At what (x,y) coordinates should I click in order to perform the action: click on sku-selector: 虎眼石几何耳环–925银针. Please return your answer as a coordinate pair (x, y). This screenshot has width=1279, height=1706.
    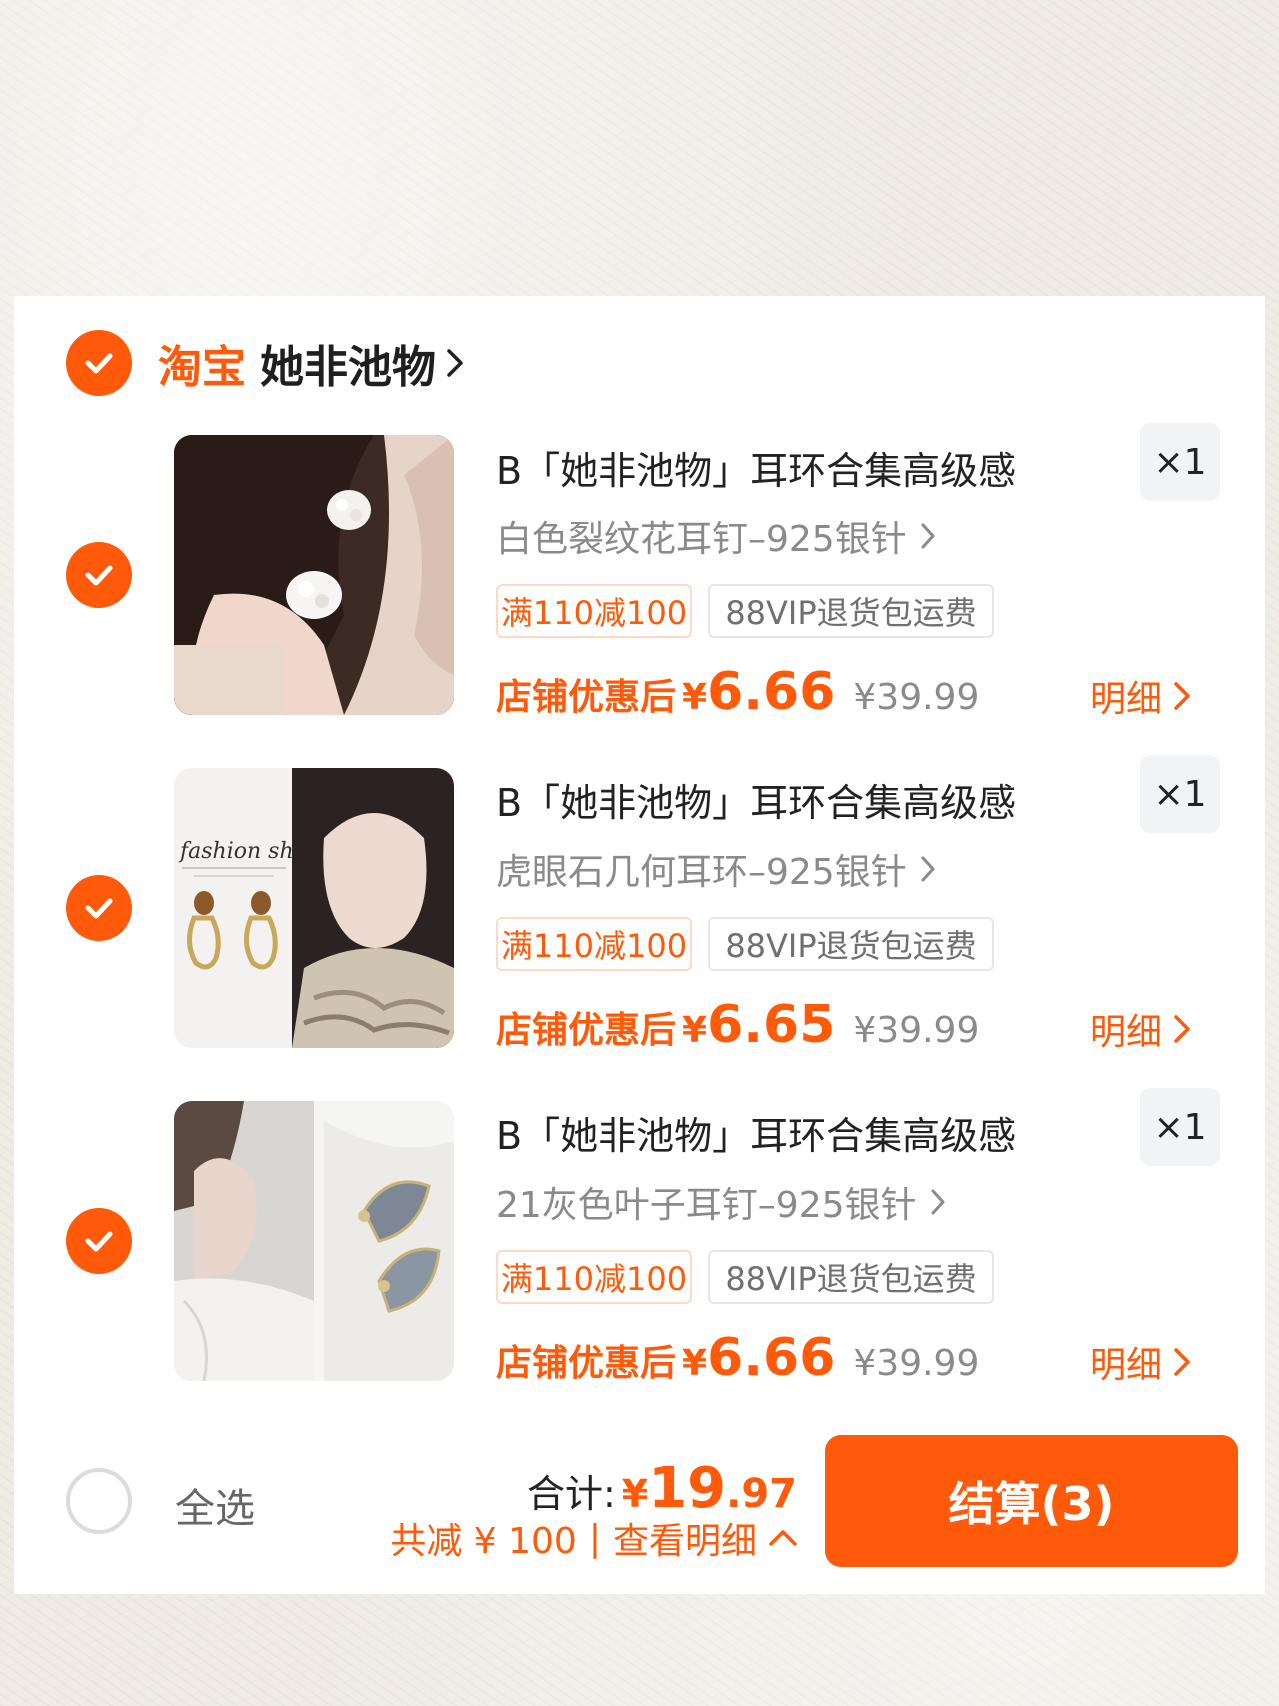
    Looking at the image, I should click on (715, 869).